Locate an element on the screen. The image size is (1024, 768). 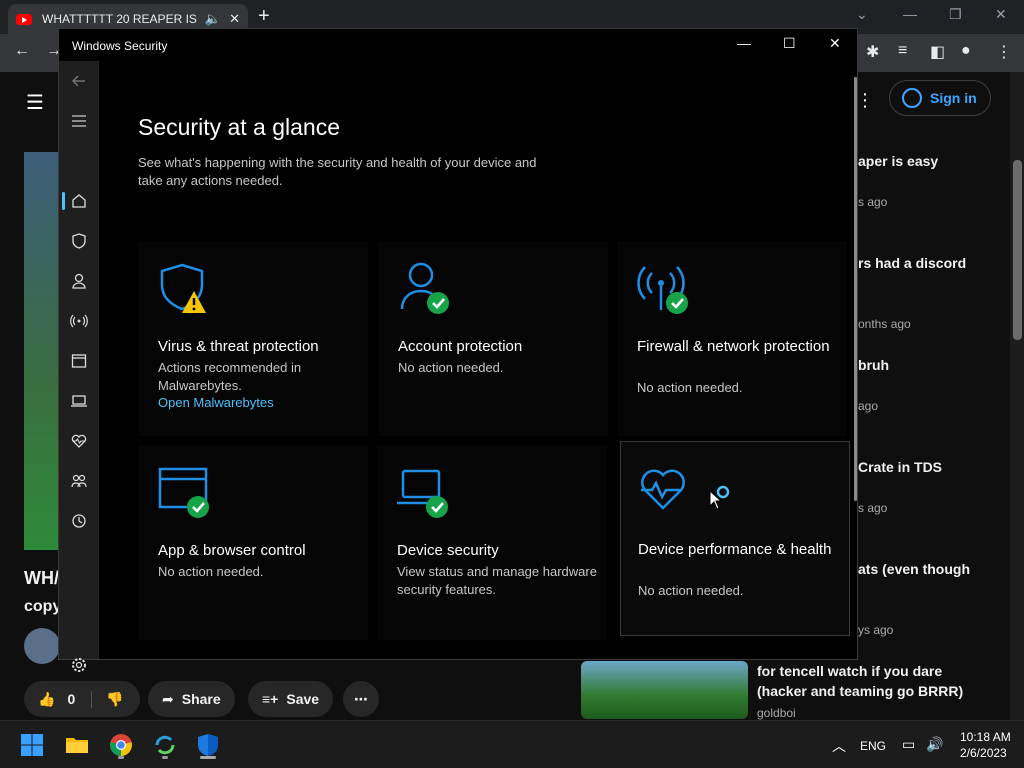
antenna-check-icon is located at coordinates (662, 290).